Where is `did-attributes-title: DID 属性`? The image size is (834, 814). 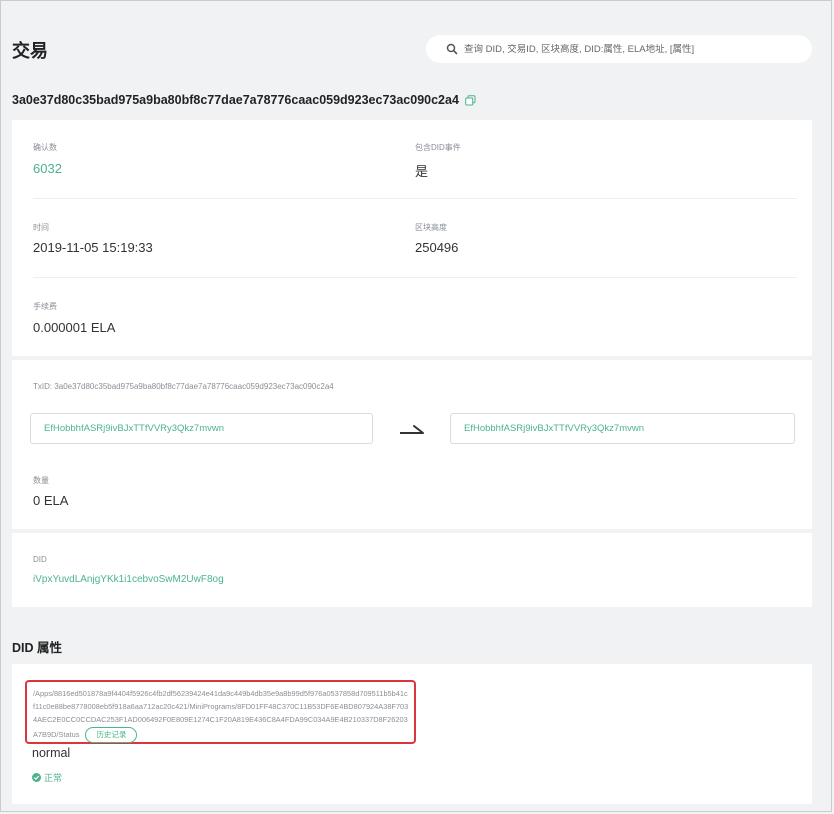
did-attributes-title: DID 属性 is located at coordinates (37, 648).